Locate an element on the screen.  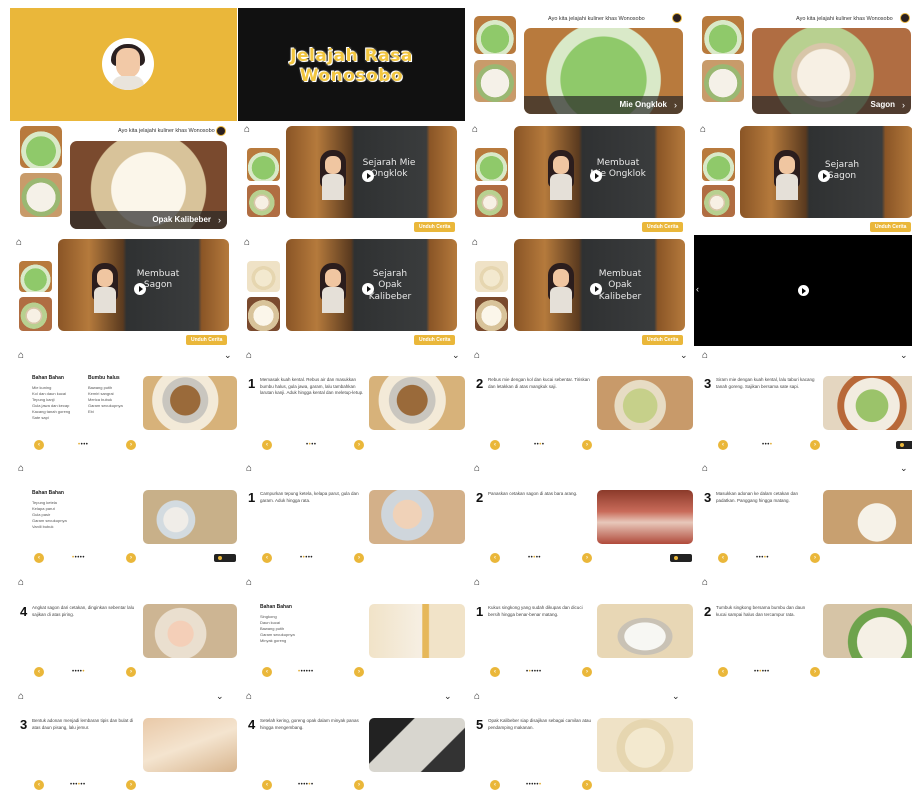
video-player: Sejarah Sagon is located at coordinates (826, 172).